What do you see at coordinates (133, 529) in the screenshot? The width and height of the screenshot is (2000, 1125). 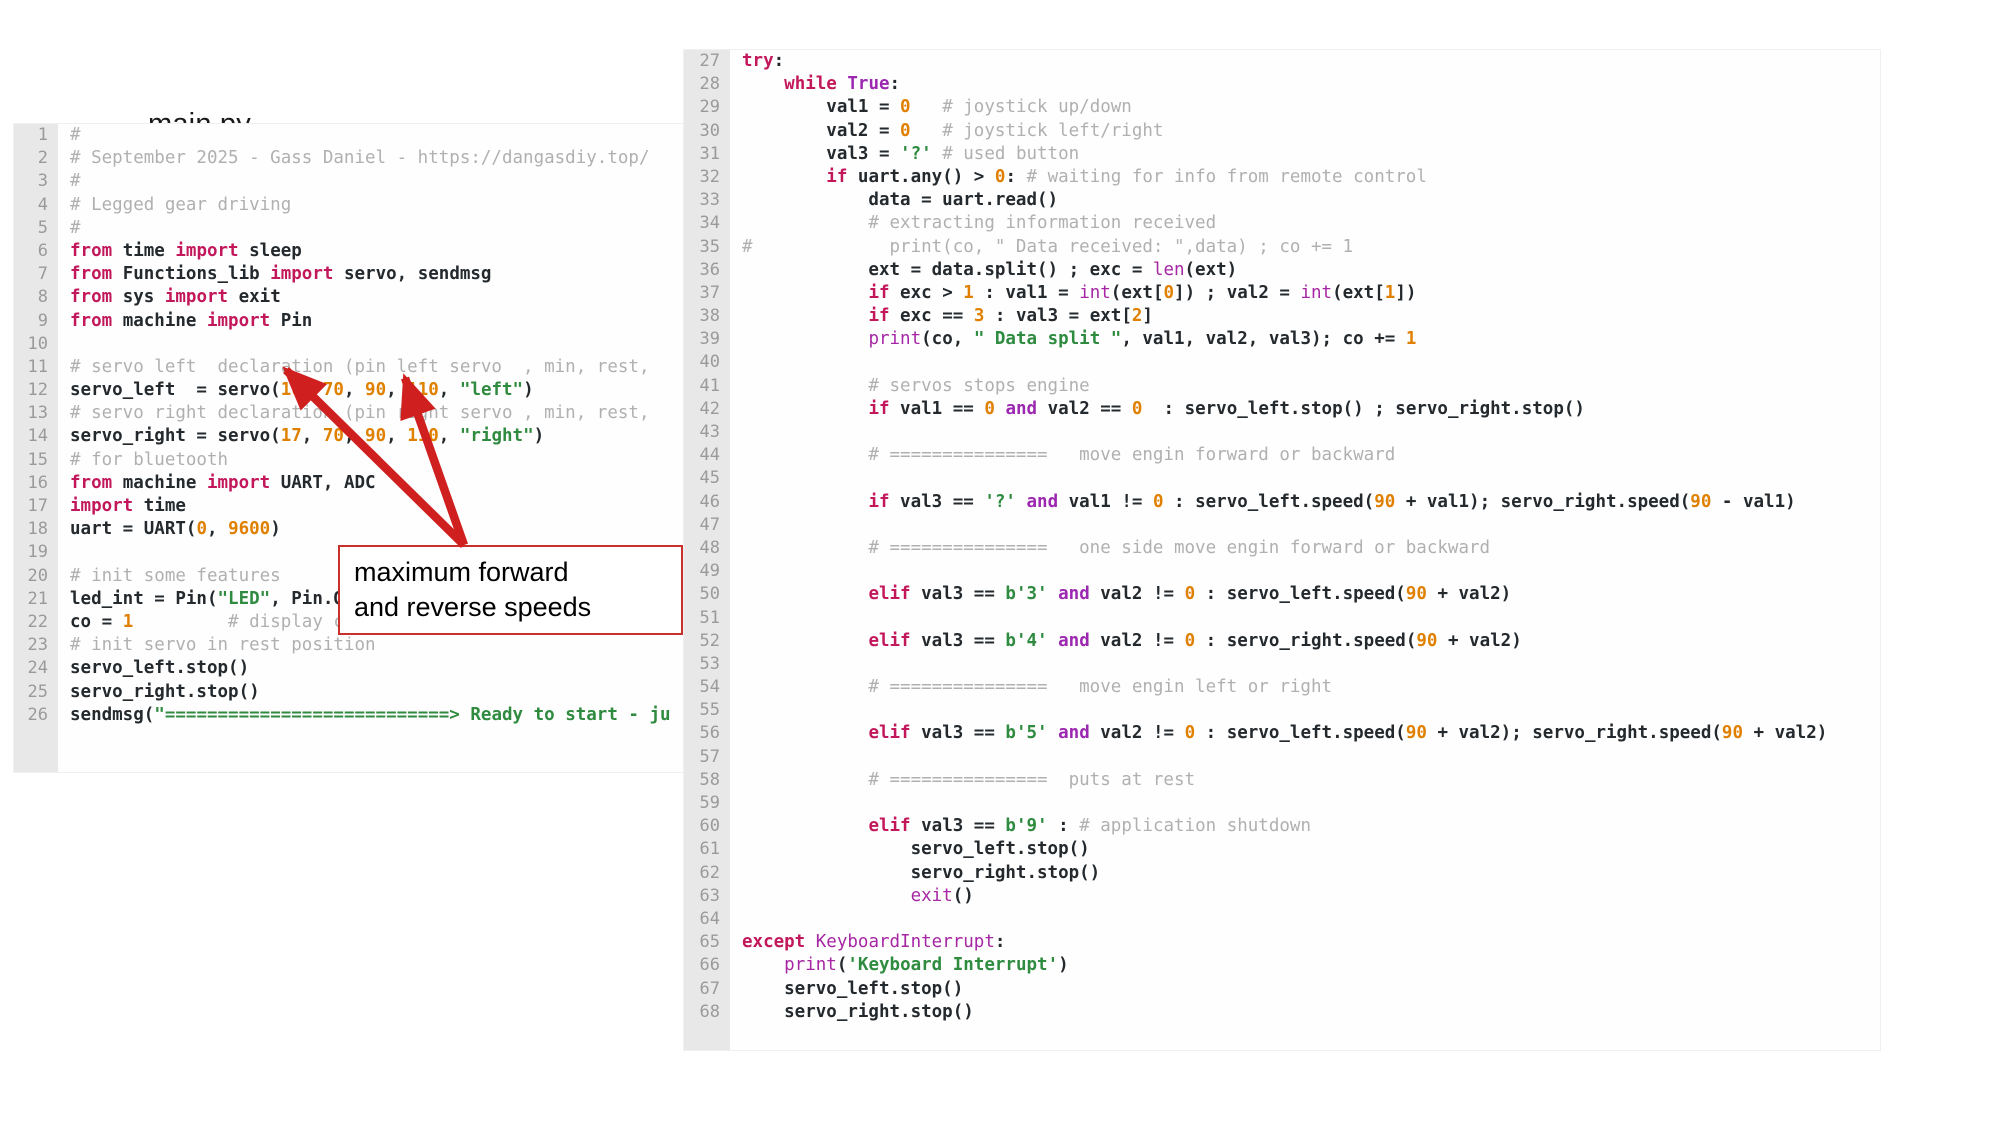 I see `code-token: uart = UART(` at bounding box center [133, 529].